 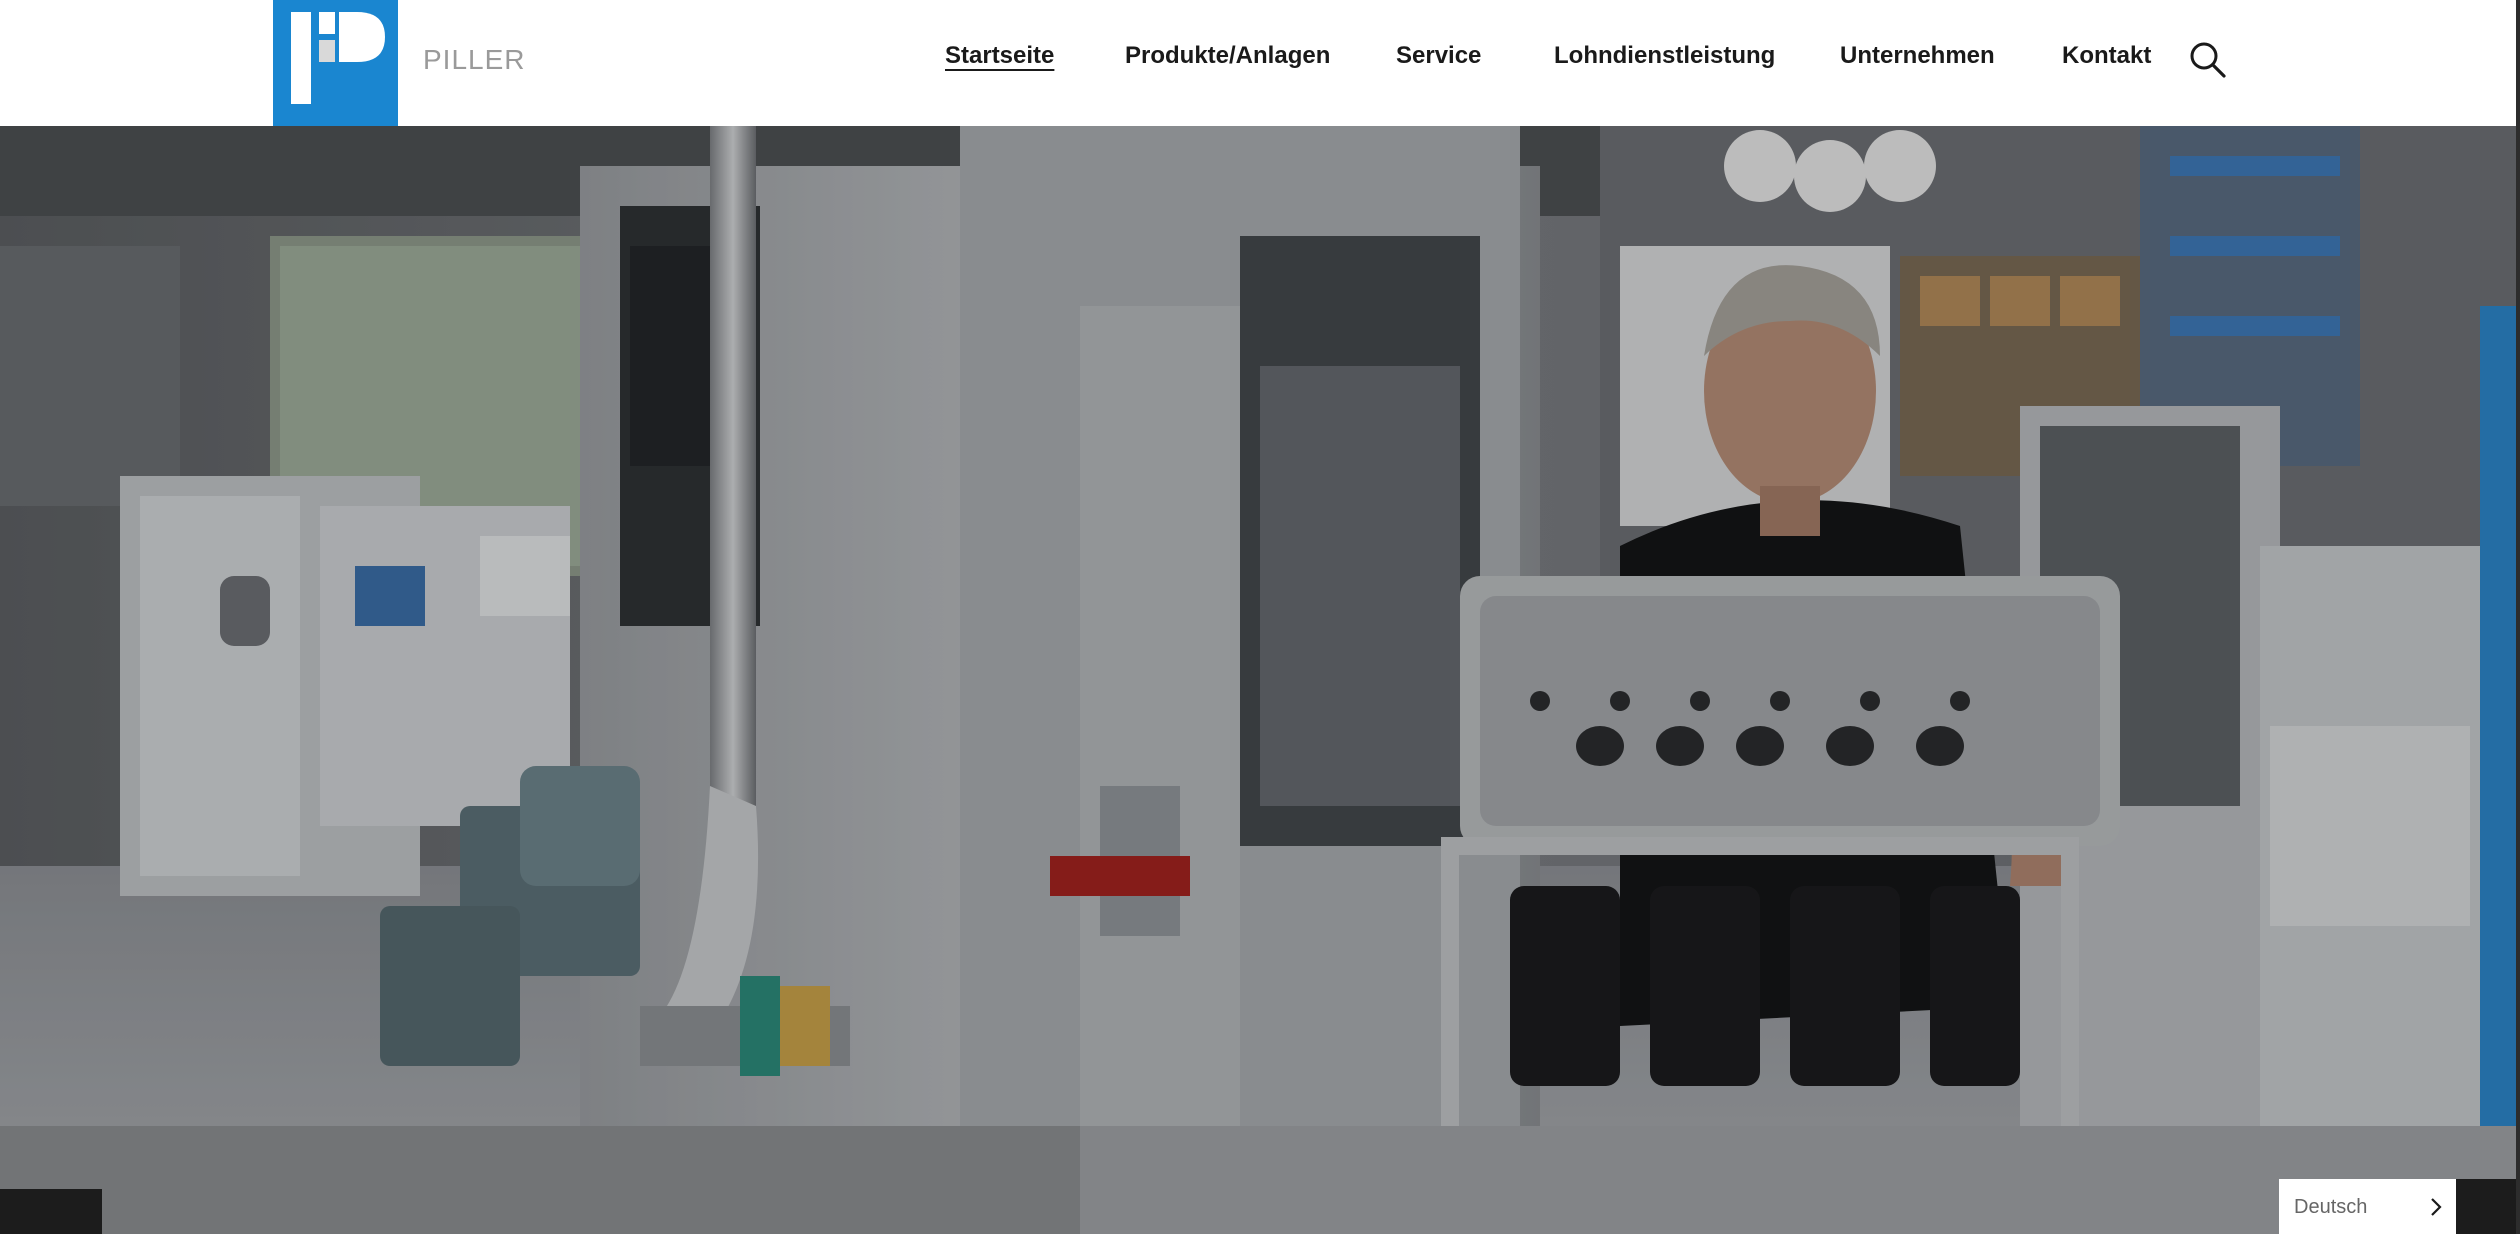 What do you see at coordinates (474, 59) in the screenshot?
I see `brand-name: PILLER` at bounding box center [474, 59].